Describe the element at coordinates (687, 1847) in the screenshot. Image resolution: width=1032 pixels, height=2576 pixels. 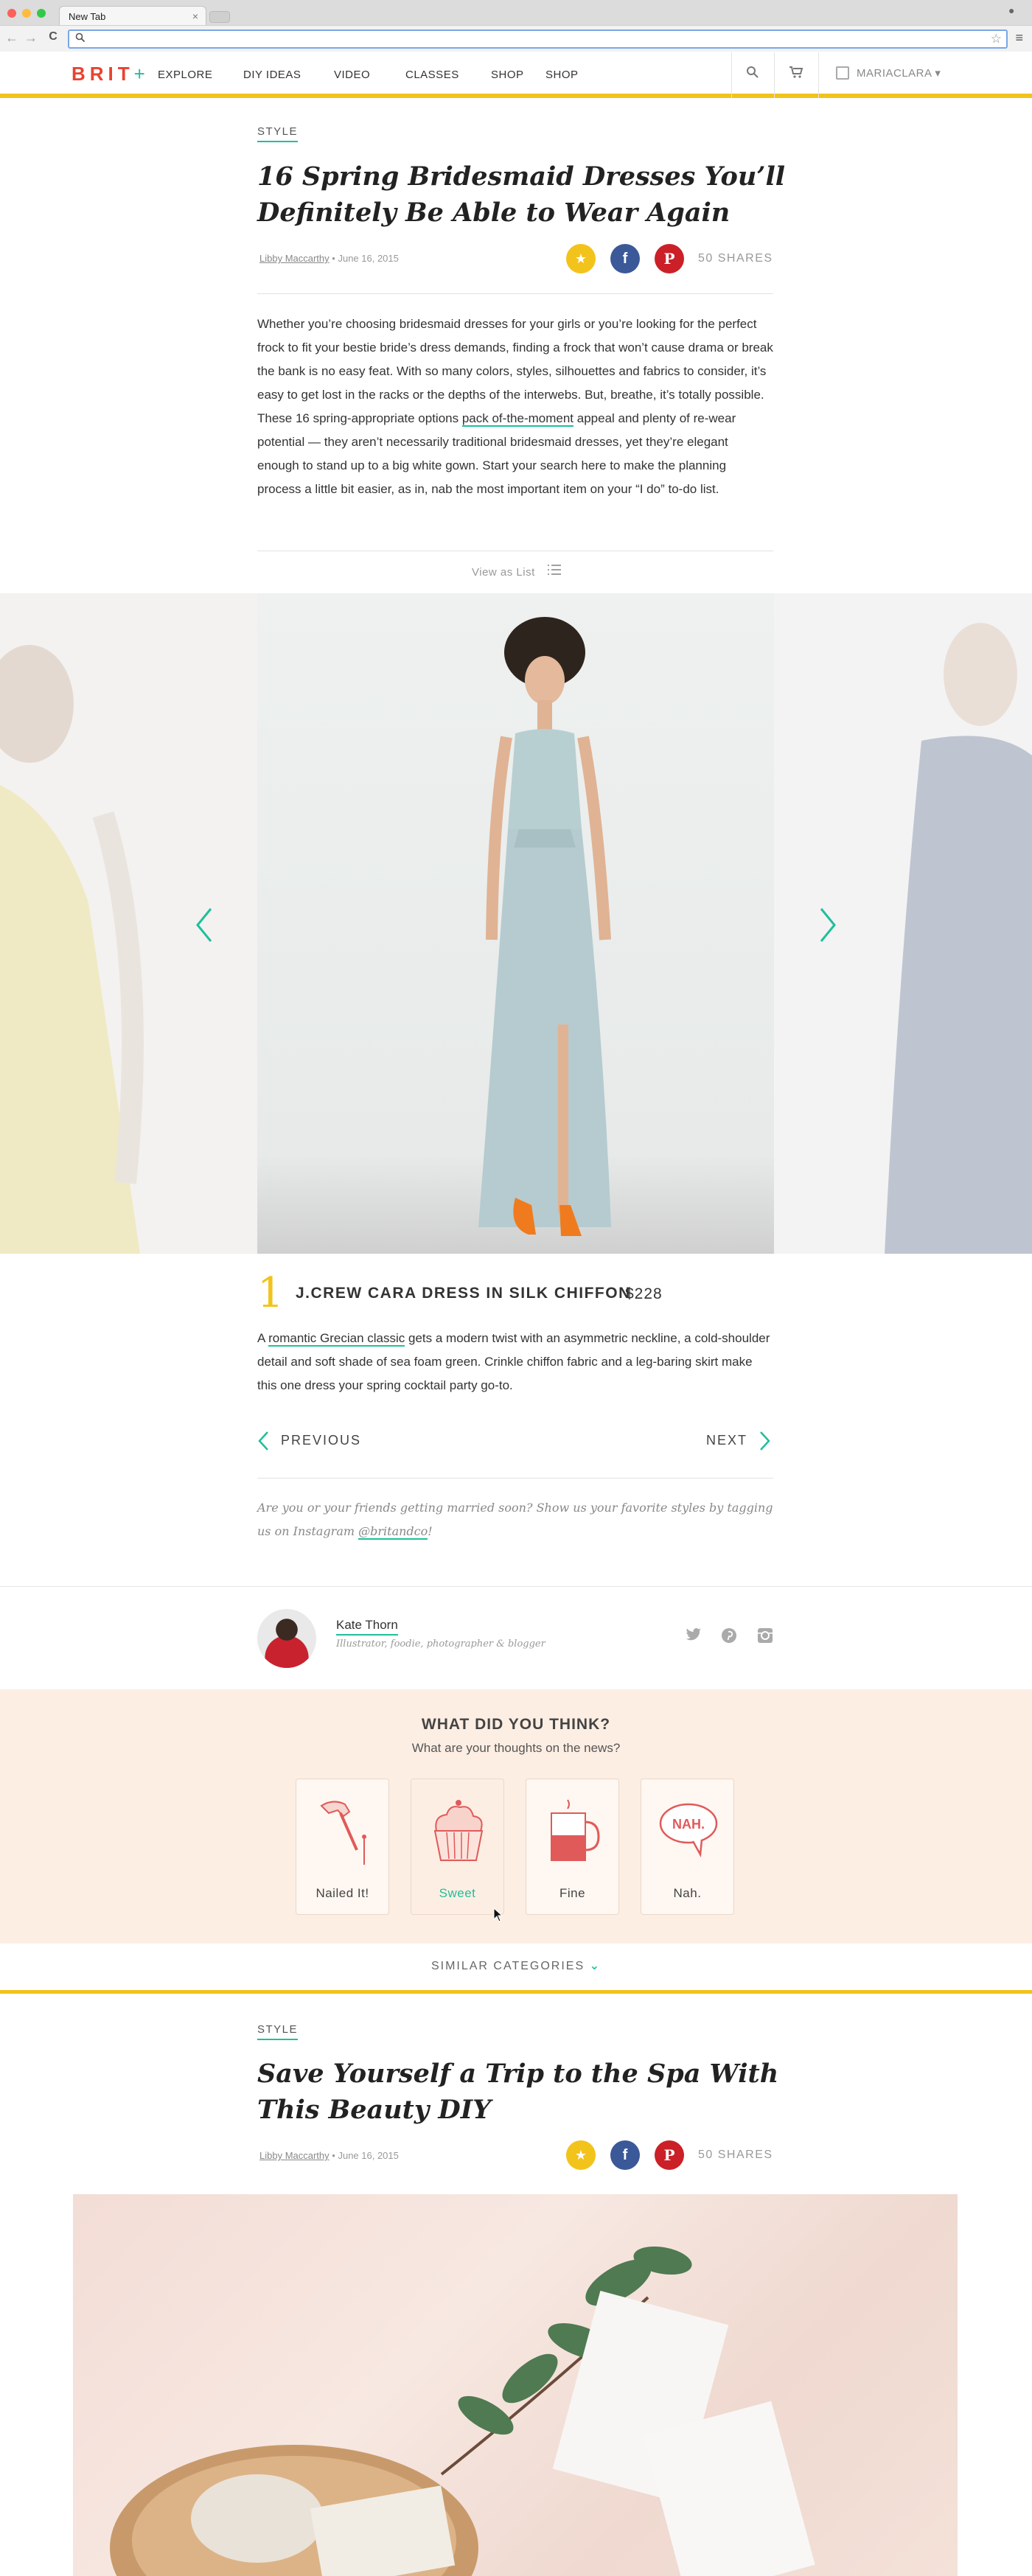
I see `reaction-nah: NAH. Nah.` at that location.